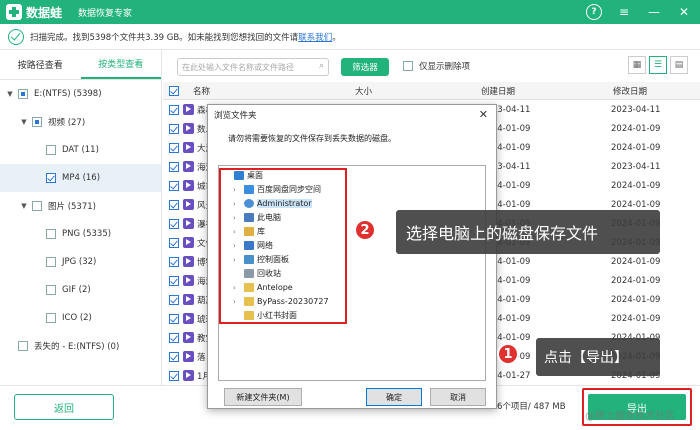 The width and height of the screenshot is (700, 430). Describe the element at coordinates (436, 66) in the screenshot. I see `deleted-only-toggle: 仅显示删除项` at that location.